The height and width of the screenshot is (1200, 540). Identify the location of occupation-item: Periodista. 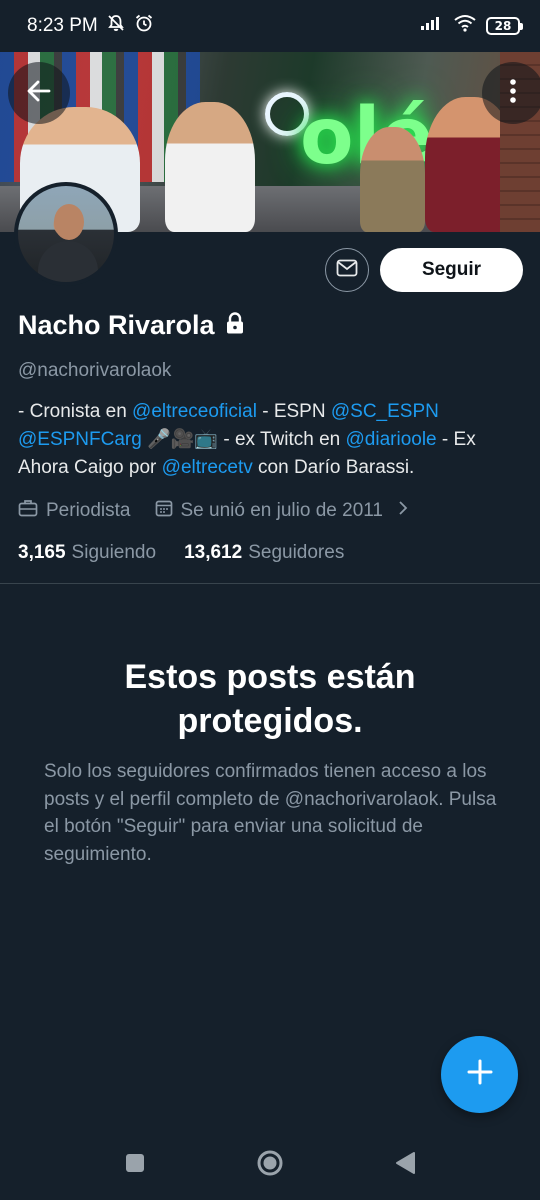
(74, 511).